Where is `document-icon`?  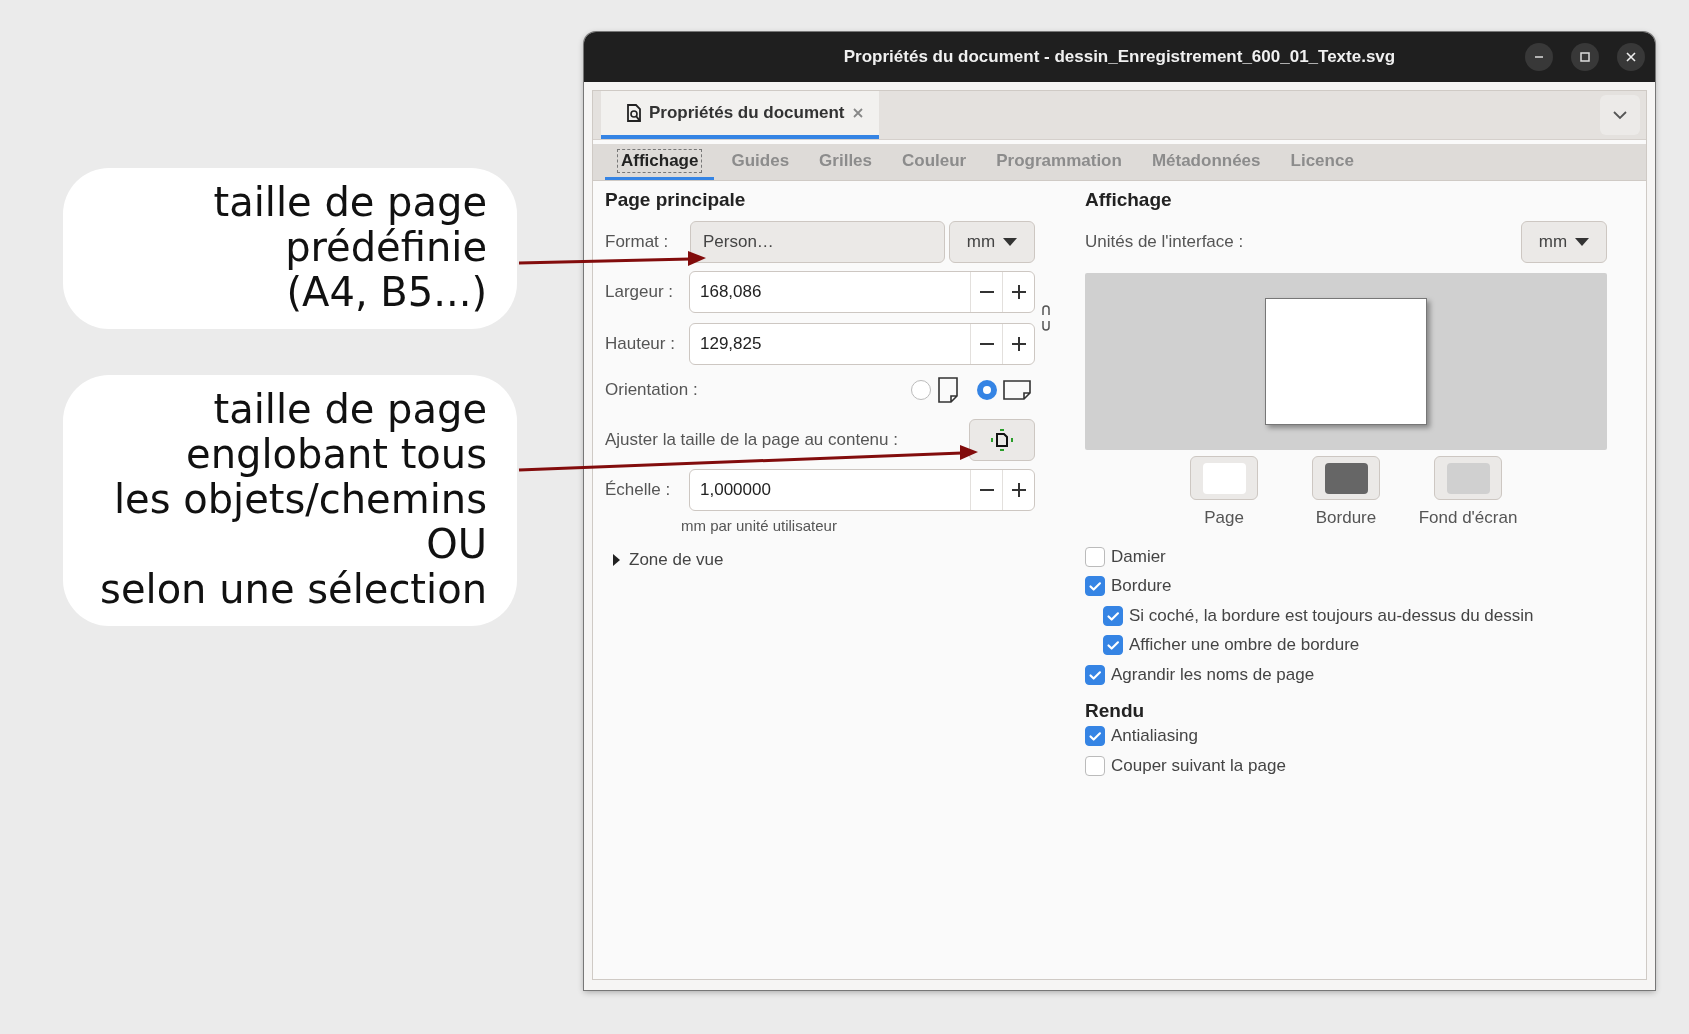
document-icon is located at coordinates (634, 113).